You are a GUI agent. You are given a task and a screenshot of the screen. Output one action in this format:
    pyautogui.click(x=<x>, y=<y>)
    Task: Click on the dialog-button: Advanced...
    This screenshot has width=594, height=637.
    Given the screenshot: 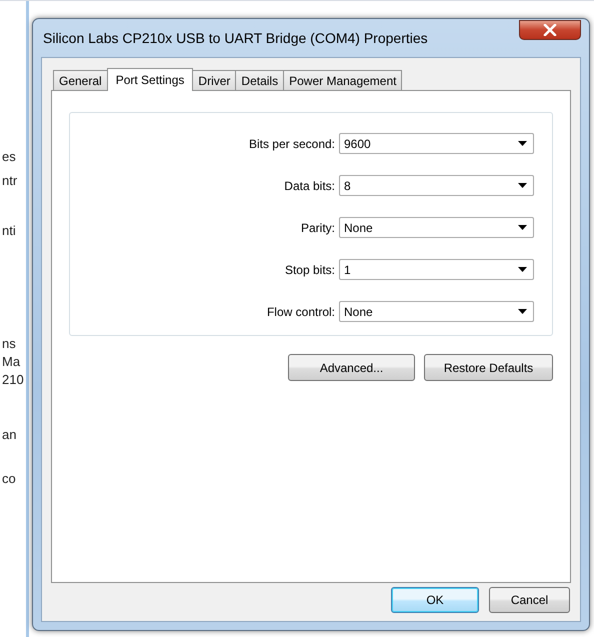 What is the action you would take?
    pyautogui.click(x=351, y=367)
    